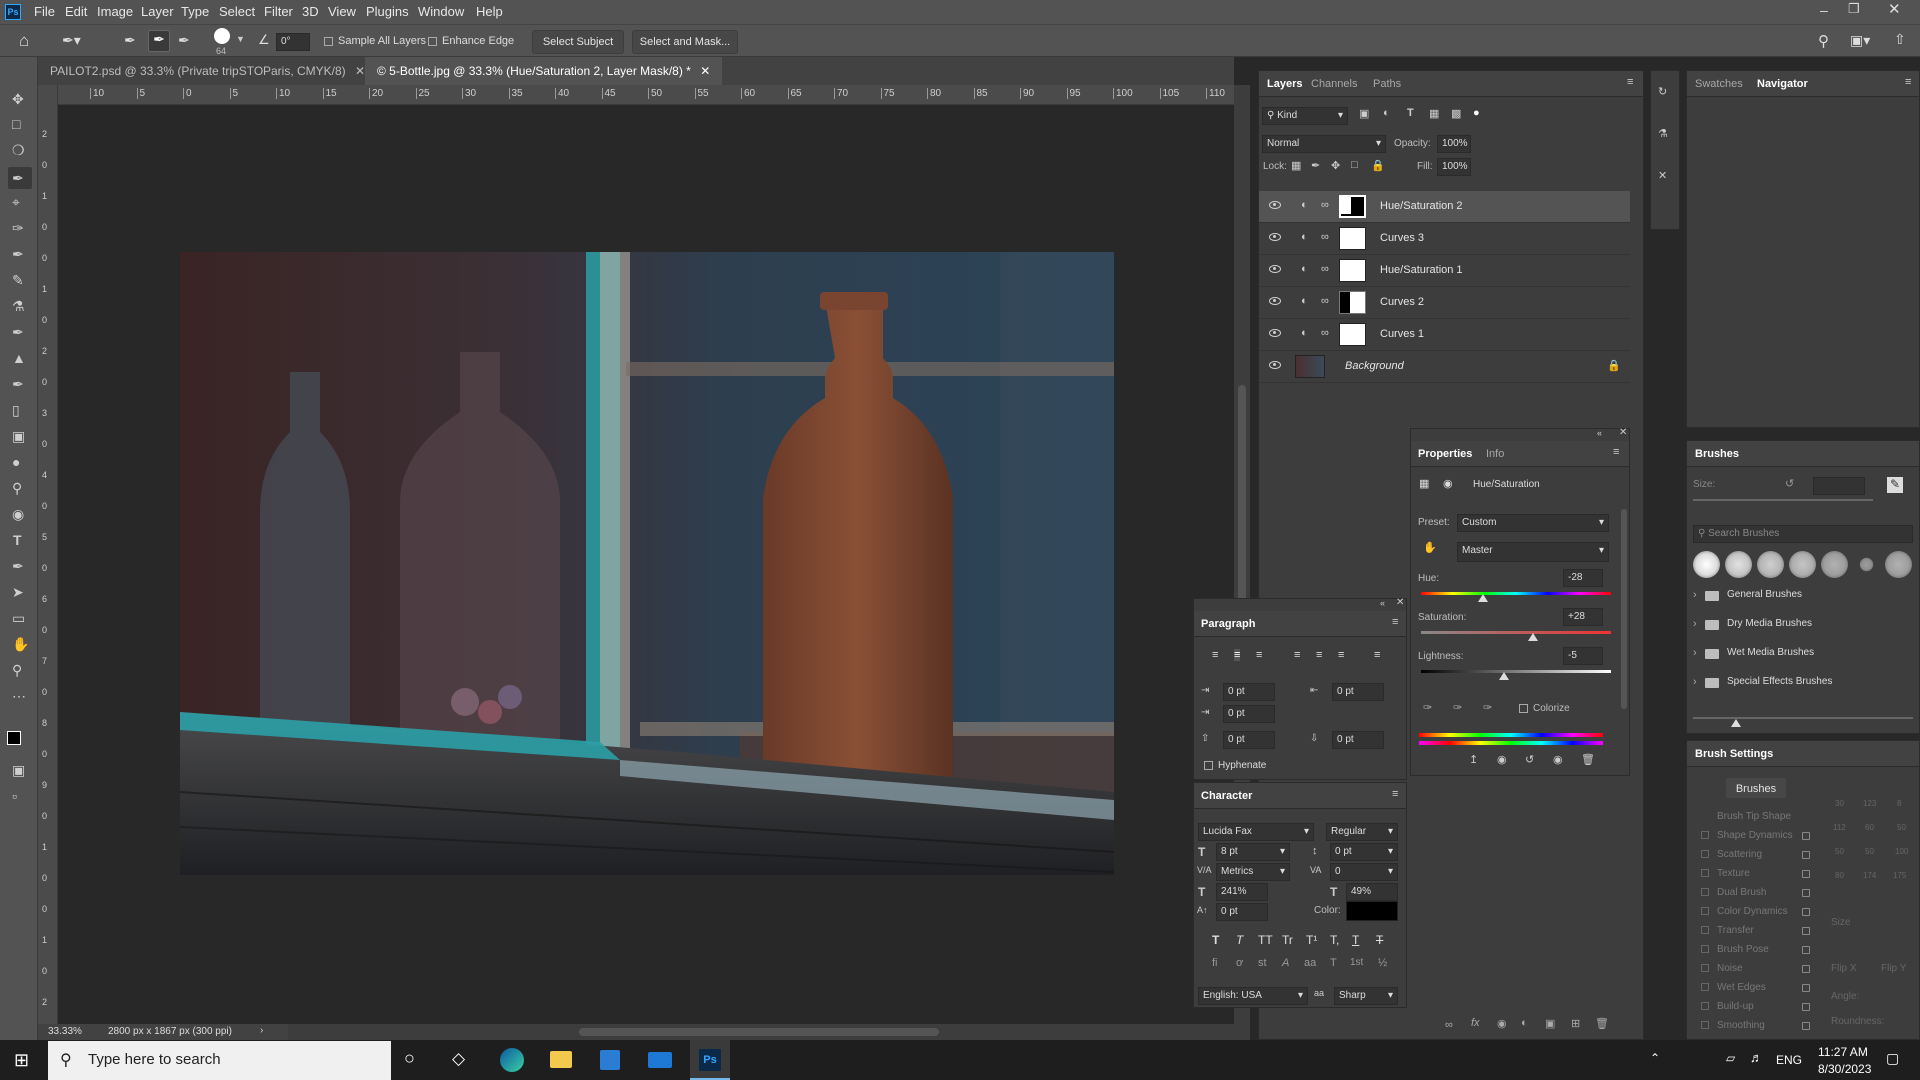 The width and height of the screenshot is (1920, 1080). I want to click on layer-row: ◐ ∞ Curves 3, so click(1444, 239).